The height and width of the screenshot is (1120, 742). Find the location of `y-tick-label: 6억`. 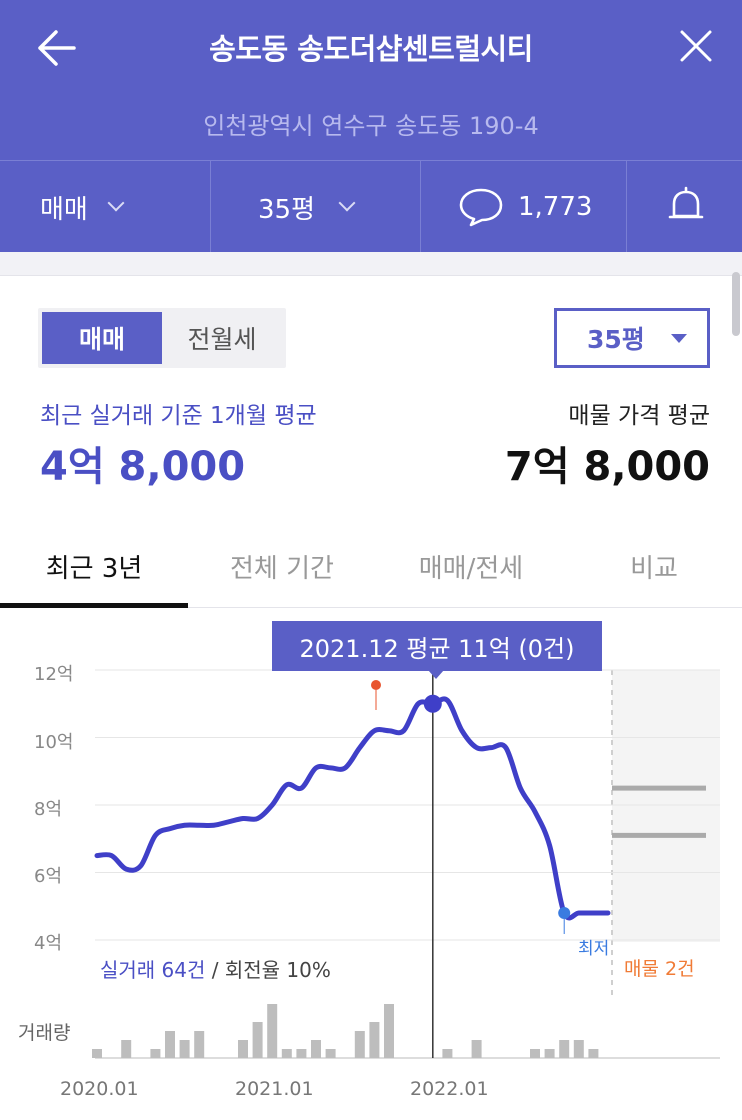

y-tick-label: 6억 is located at coordinates (48, 876).